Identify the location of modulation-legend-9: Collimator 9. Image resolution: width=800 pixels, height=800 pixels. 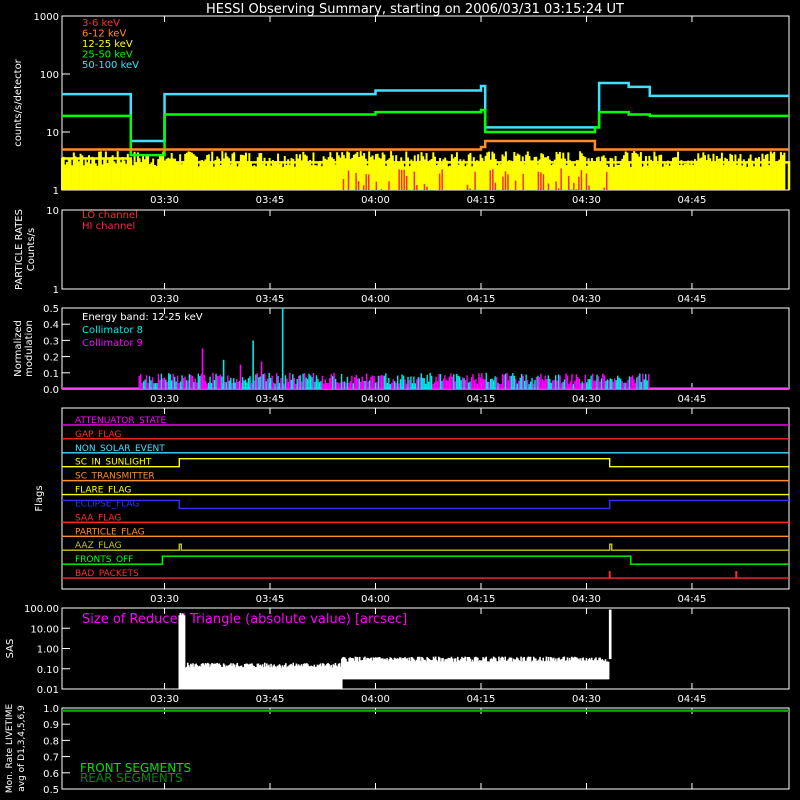
(112, 343).